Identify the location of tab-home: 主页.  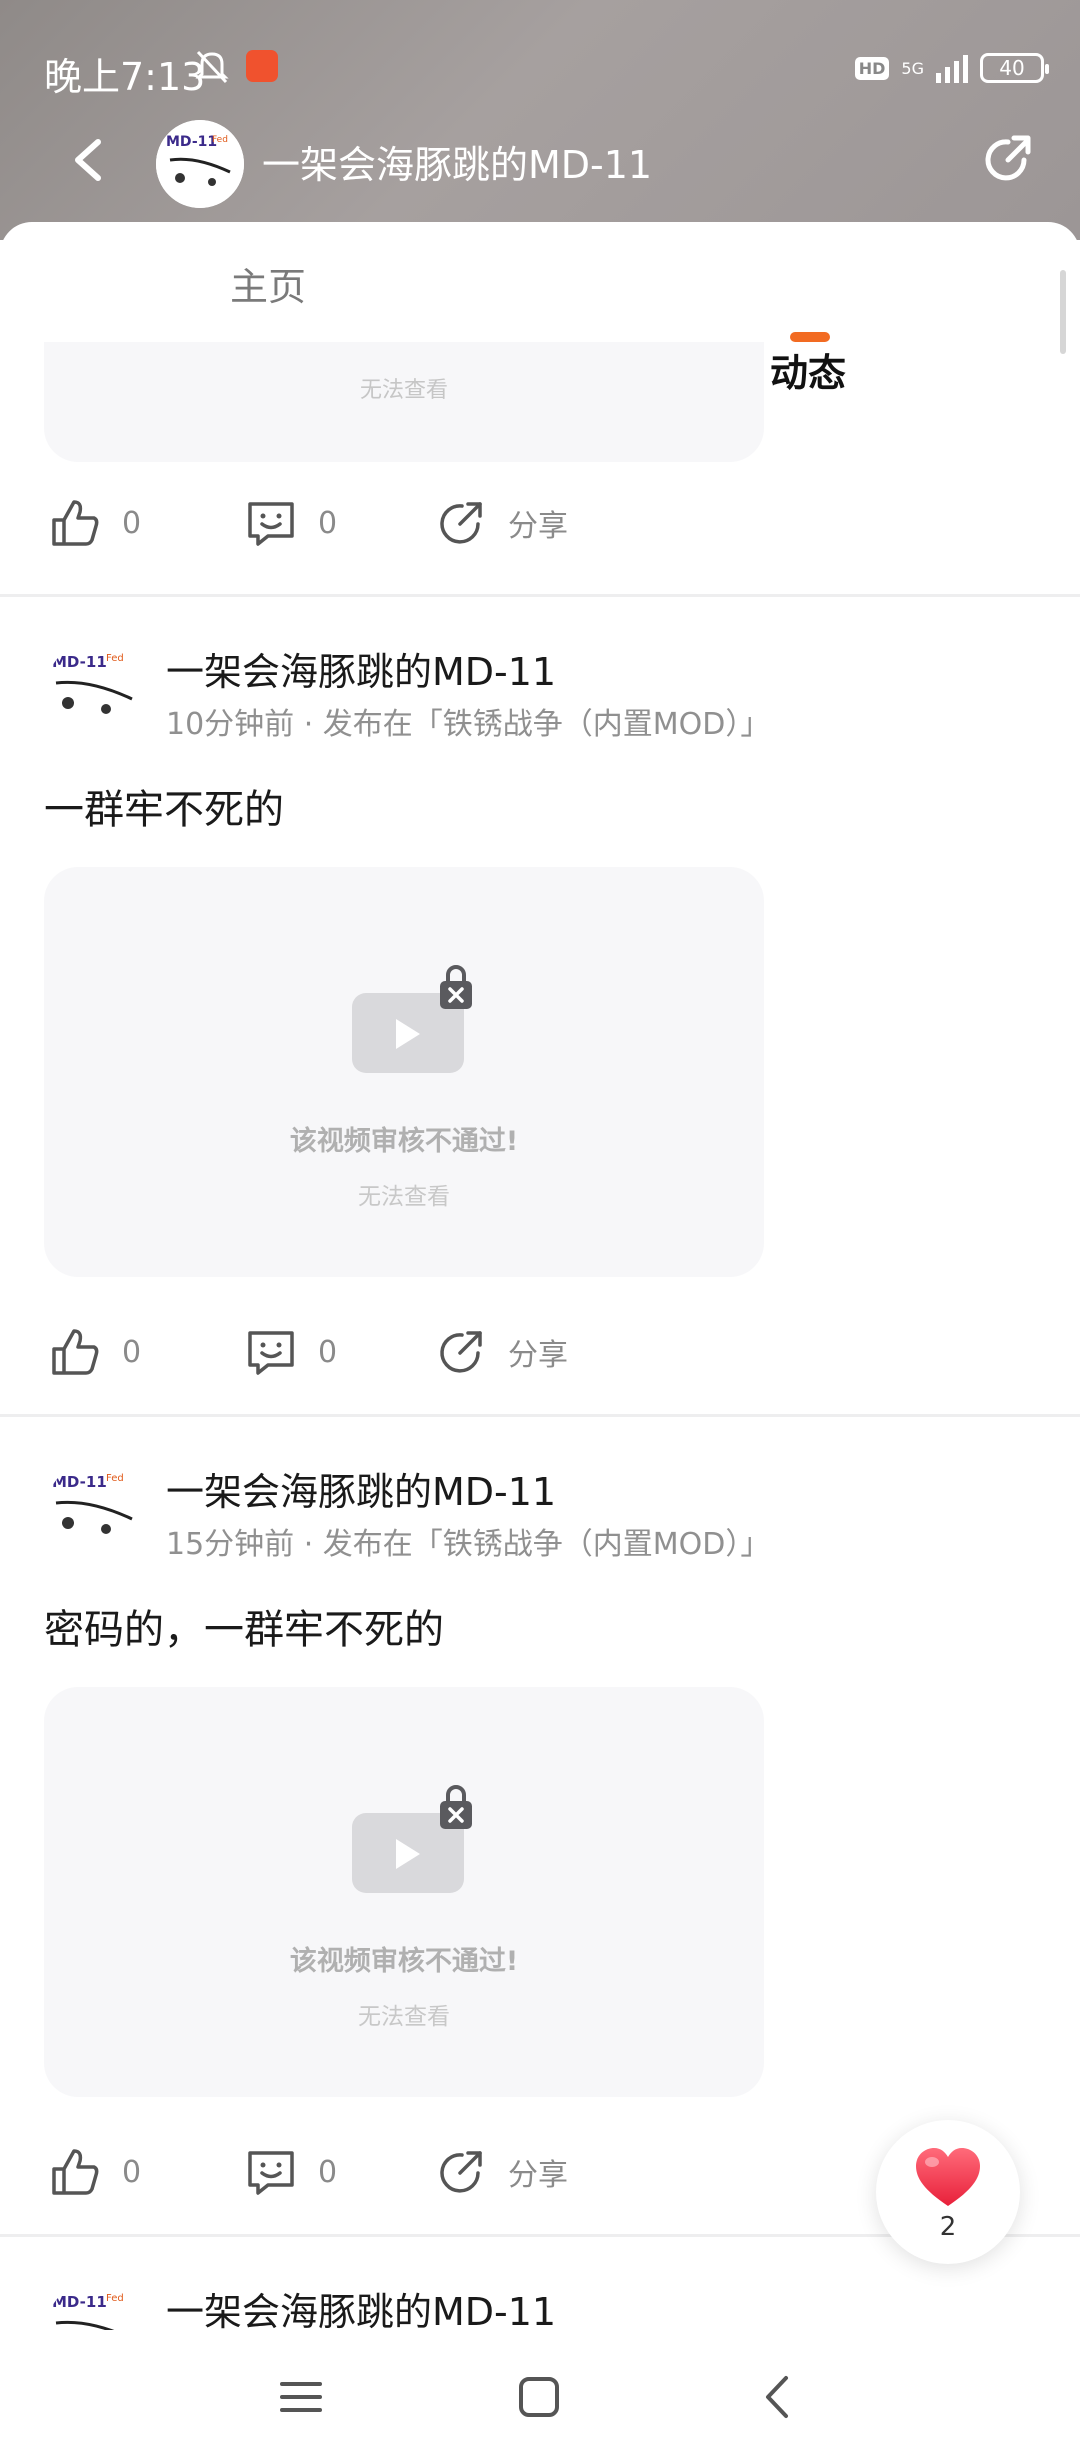
(268, 283).